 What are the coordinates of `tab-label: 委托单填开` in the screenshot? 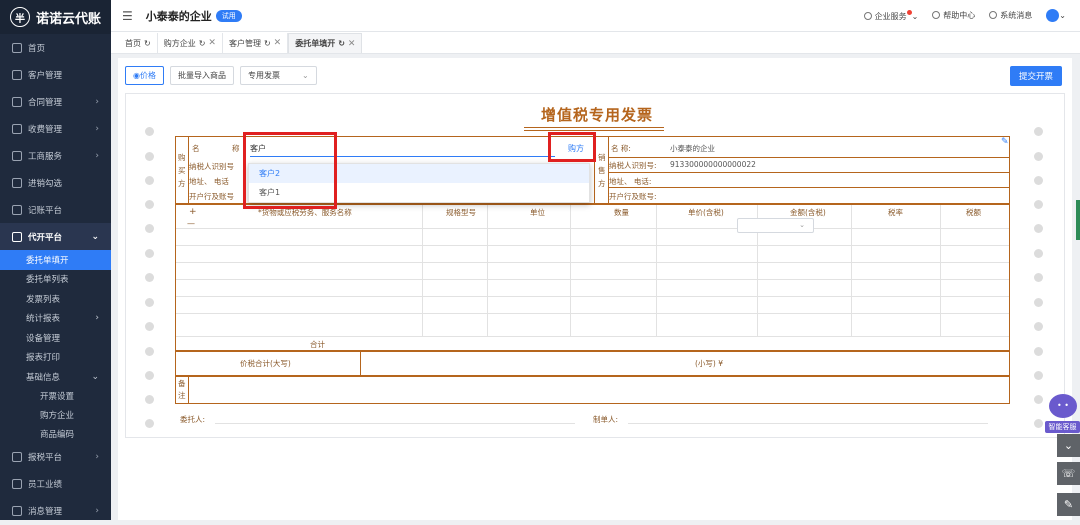 It's located at (315, 43).